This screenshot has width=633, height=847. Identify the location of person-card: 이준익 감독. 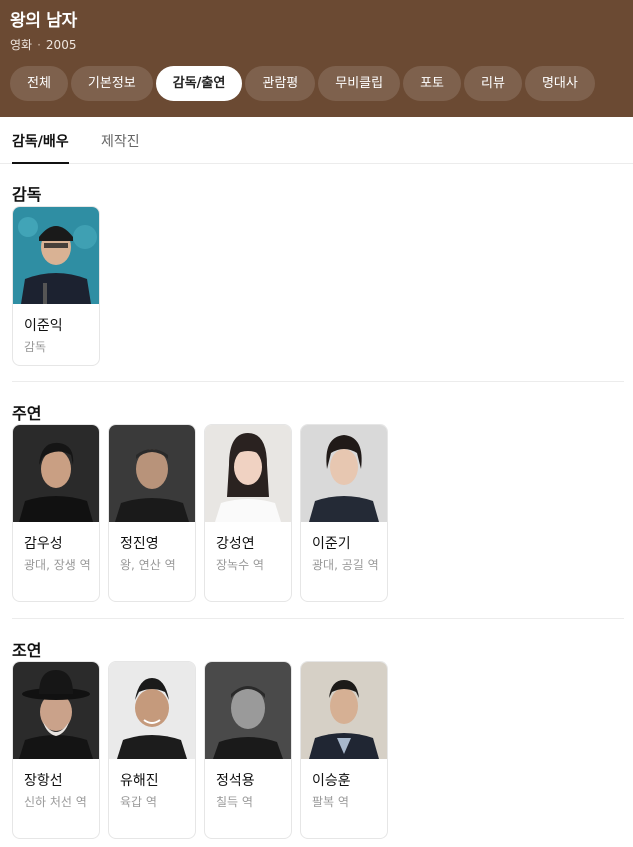
(56, 286).